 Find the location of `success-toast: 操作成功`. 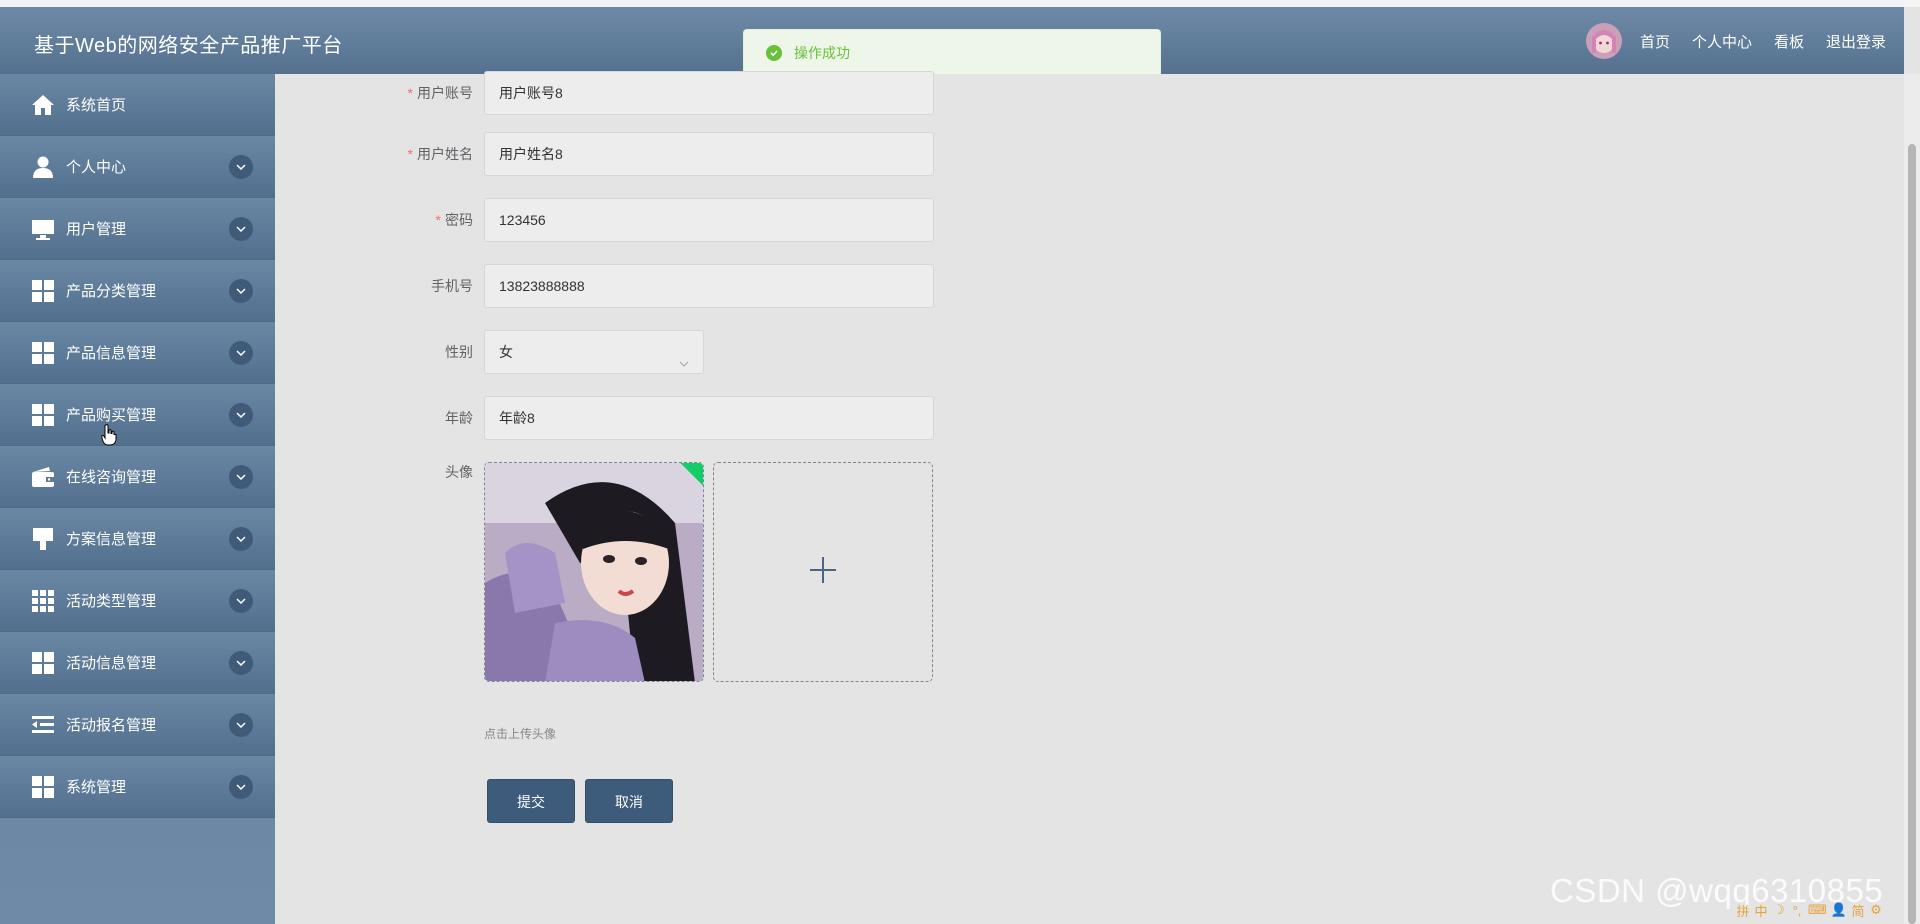

success-toast: 操作成功 is located at coordinates (952, 53).